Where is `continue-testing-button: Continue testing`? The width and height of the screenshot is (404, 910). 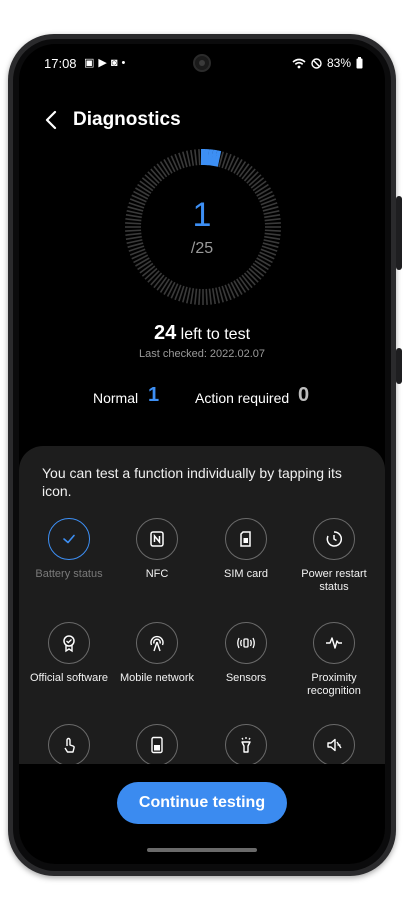
continue-testing-button: Continue testing is located at coordinates (202, 803).